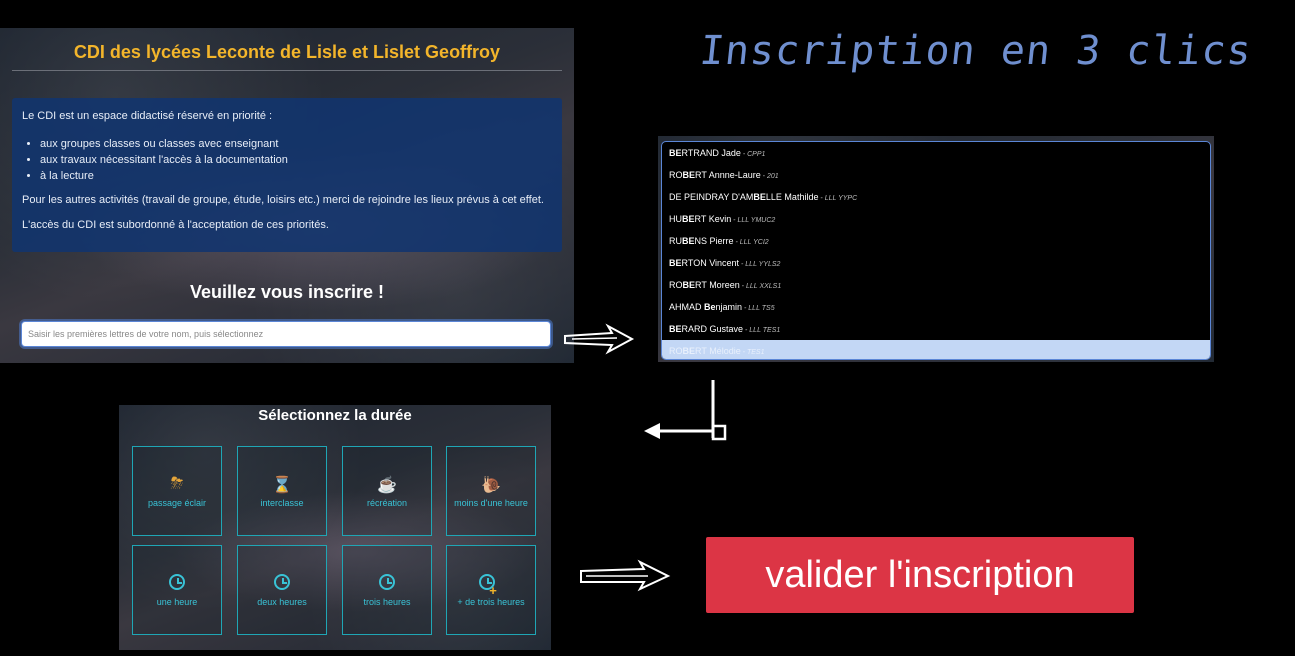 The width and height of the screenshot is (1295, 656). What do you see at coordinates (936, 307) in the screenshot?
I see `autocomplete-item: AHMAD Benjamin - LLL TS5` at bounding box center [936, 307].